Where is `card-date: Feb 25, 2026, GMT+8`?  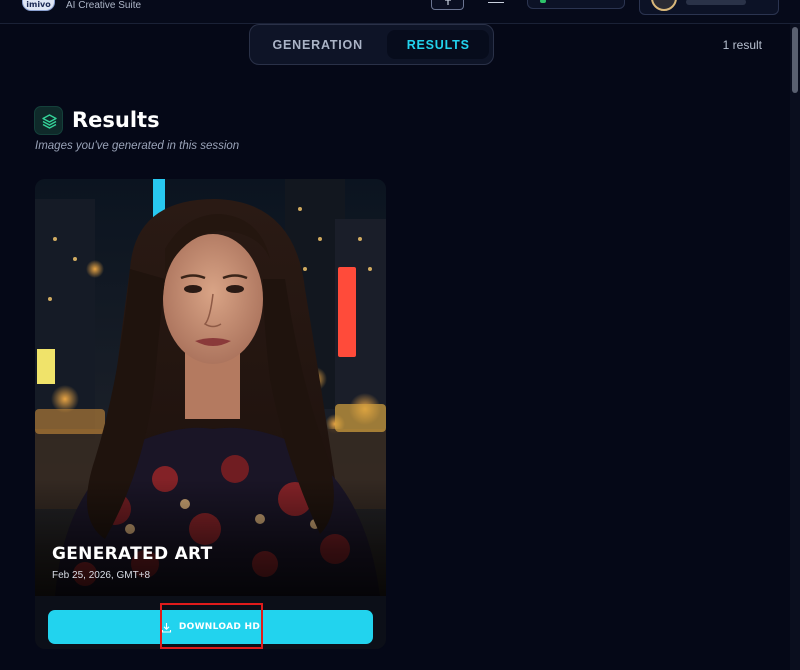 card-date: Feb 25, 2026, GMT+8 is located at coordinates (101, 575).